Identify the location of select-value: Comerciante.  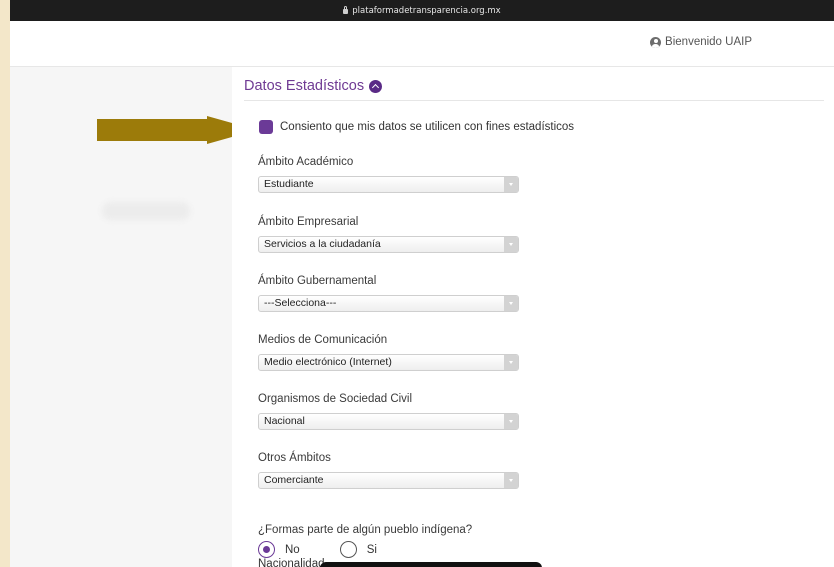
(294, 480).